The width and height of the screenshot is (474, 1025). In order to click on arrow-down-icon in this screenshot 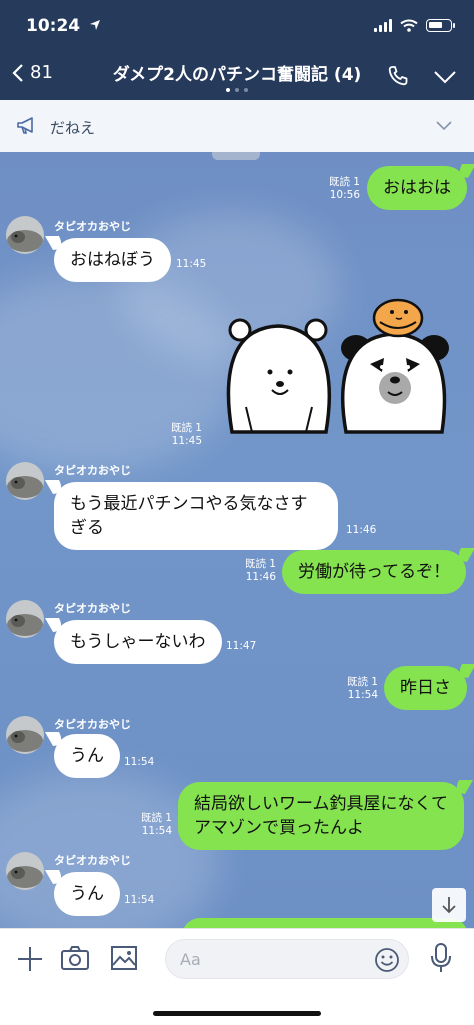, I will do `click(449, 905)`.